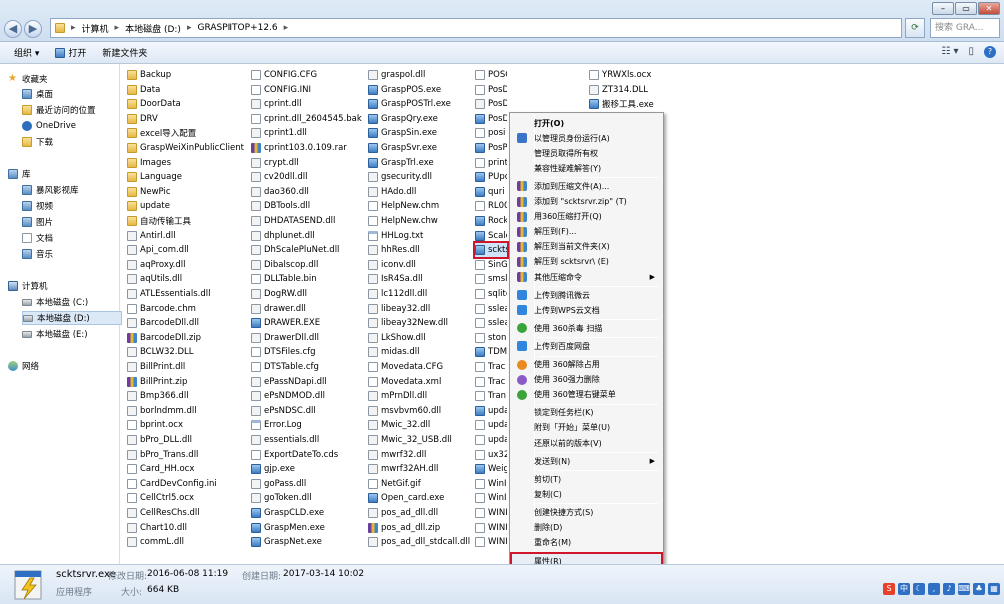 Image resolution: width=1004 pixels, height=604 pixels. Describe the element at coordinates (420, 148) in the screenshot. I see `file-item: GraspSvr.exe` at that location.